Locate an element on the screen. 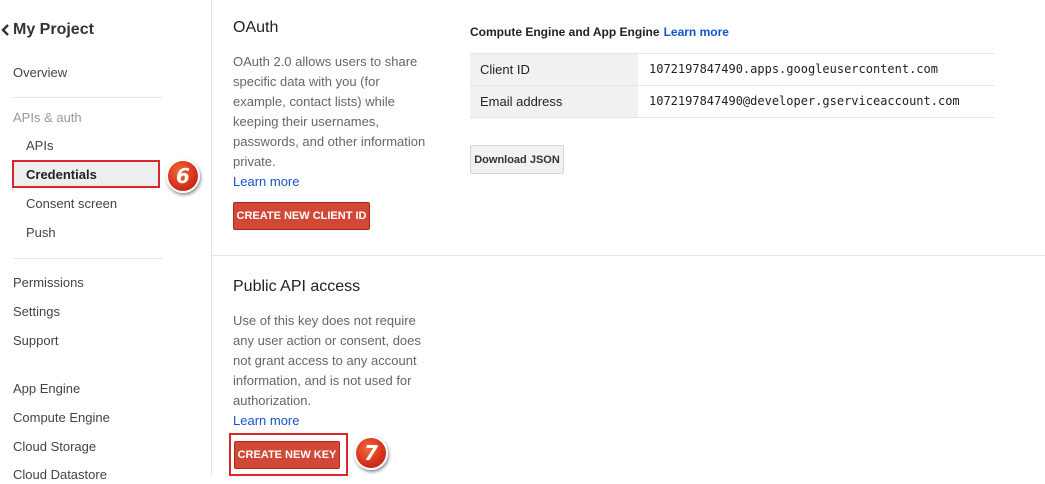 The width and height of the screenshot is (1045, 484). sidebar-item-app-engine: App Engine is located at coordinates (46, 389).